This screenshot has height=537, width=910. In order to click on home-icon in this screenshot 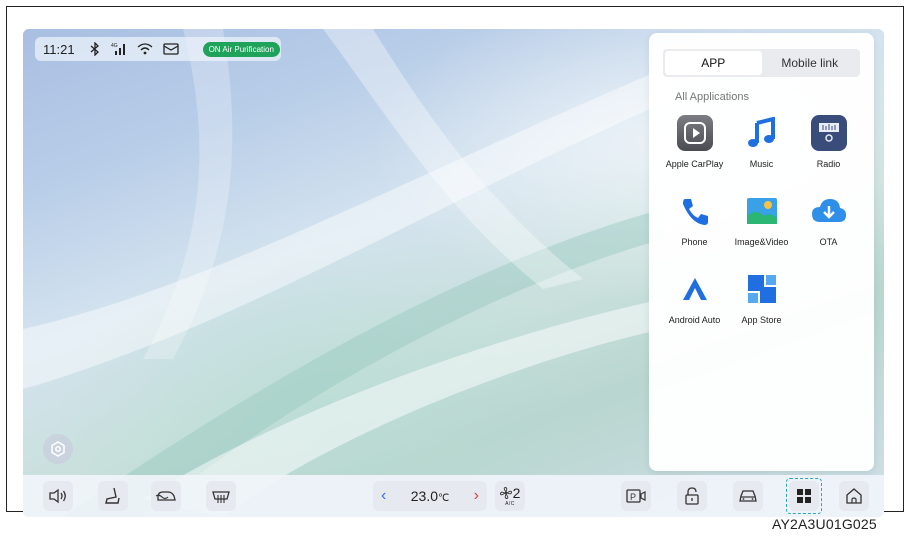, I will do `click(854, 496)`.